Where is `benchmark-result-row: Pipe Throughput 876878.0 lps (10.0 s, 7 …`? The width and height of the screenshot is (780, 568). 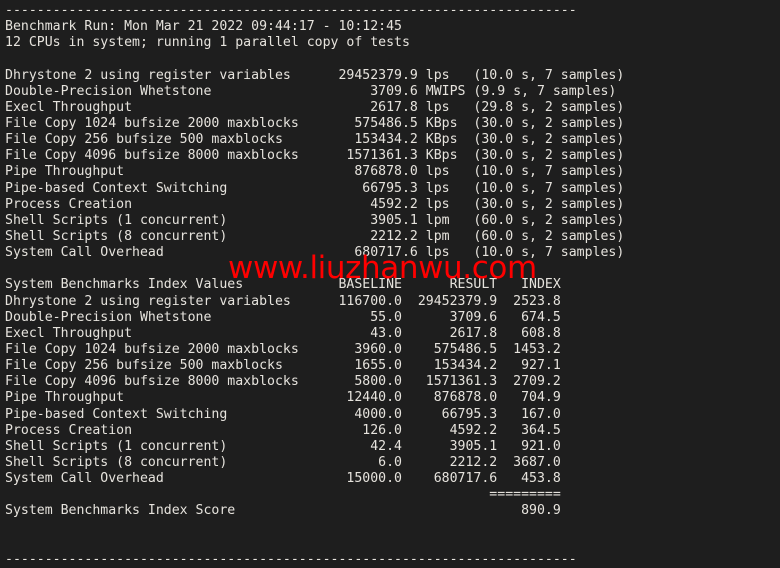
benchmark-result-row: Pipe Throughput 876878.0 lps (10.0 s, 7 … is located at coordinates (315, 172).